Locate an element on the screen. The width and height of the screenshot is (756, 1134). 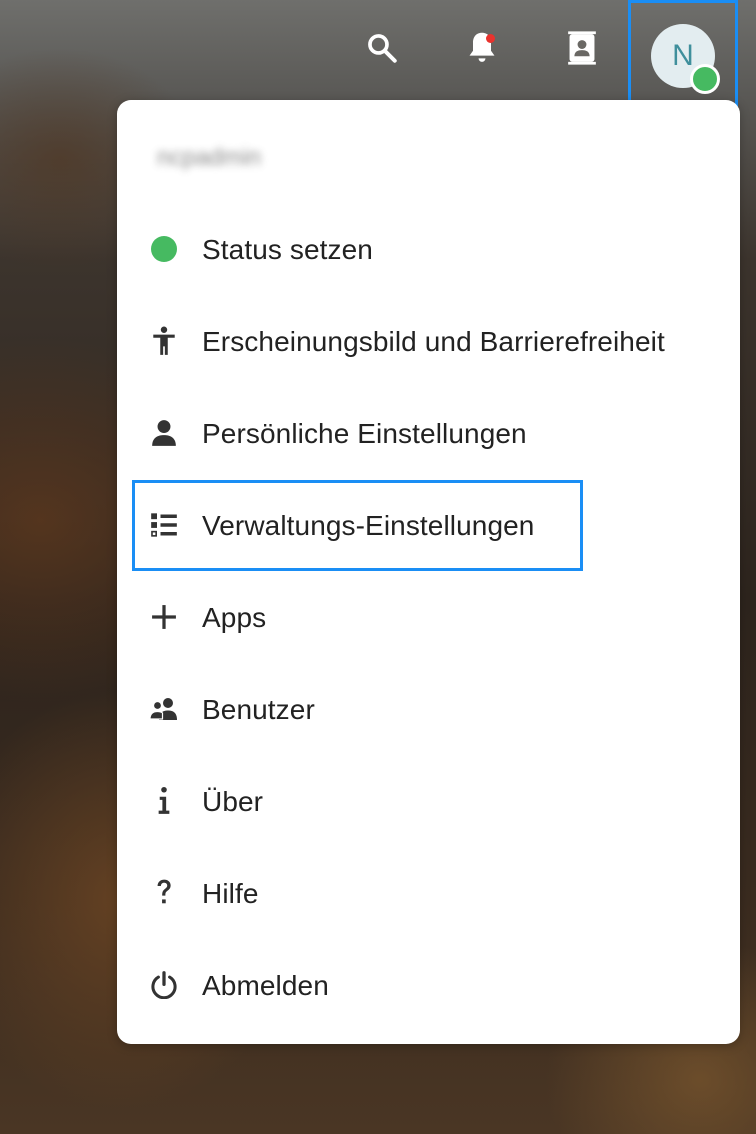
menu-item-logout: Abmelden is located at coordinates (428, 984).